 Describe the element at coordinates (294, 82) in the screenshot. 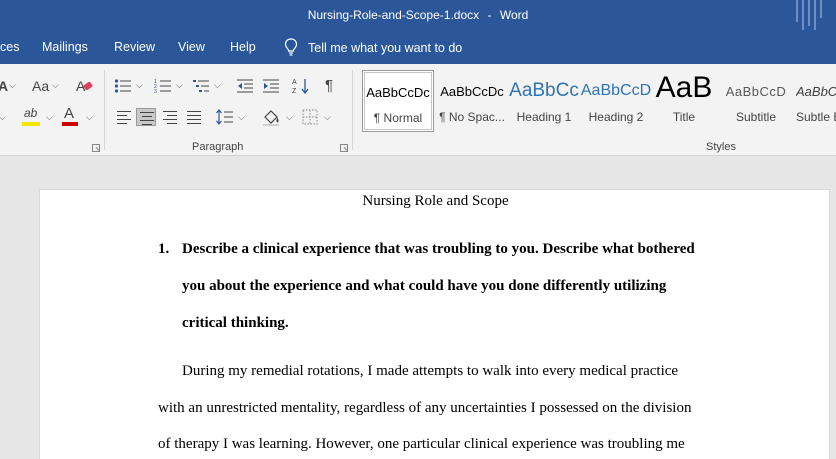

I see `svg-text: A` at that location.